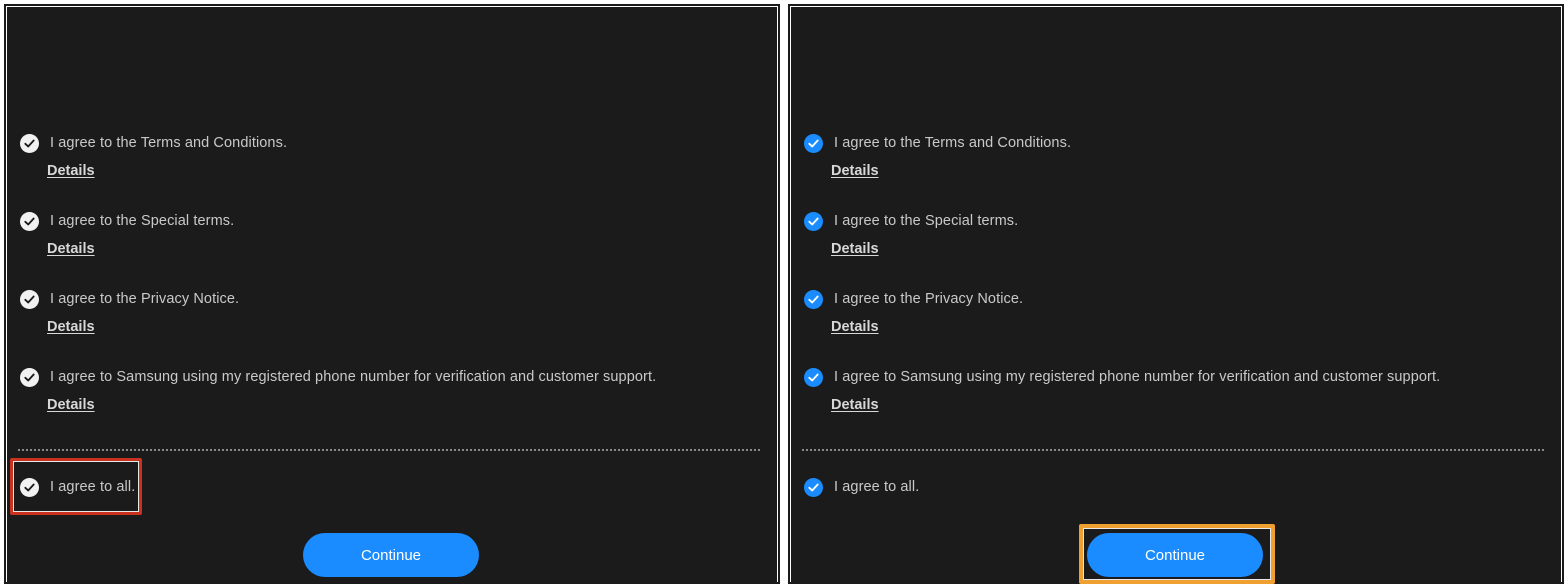  Describe the element at coordinates (877, 487) in the screenshot. I see `agree-all-label: I agree to all.` at that location.